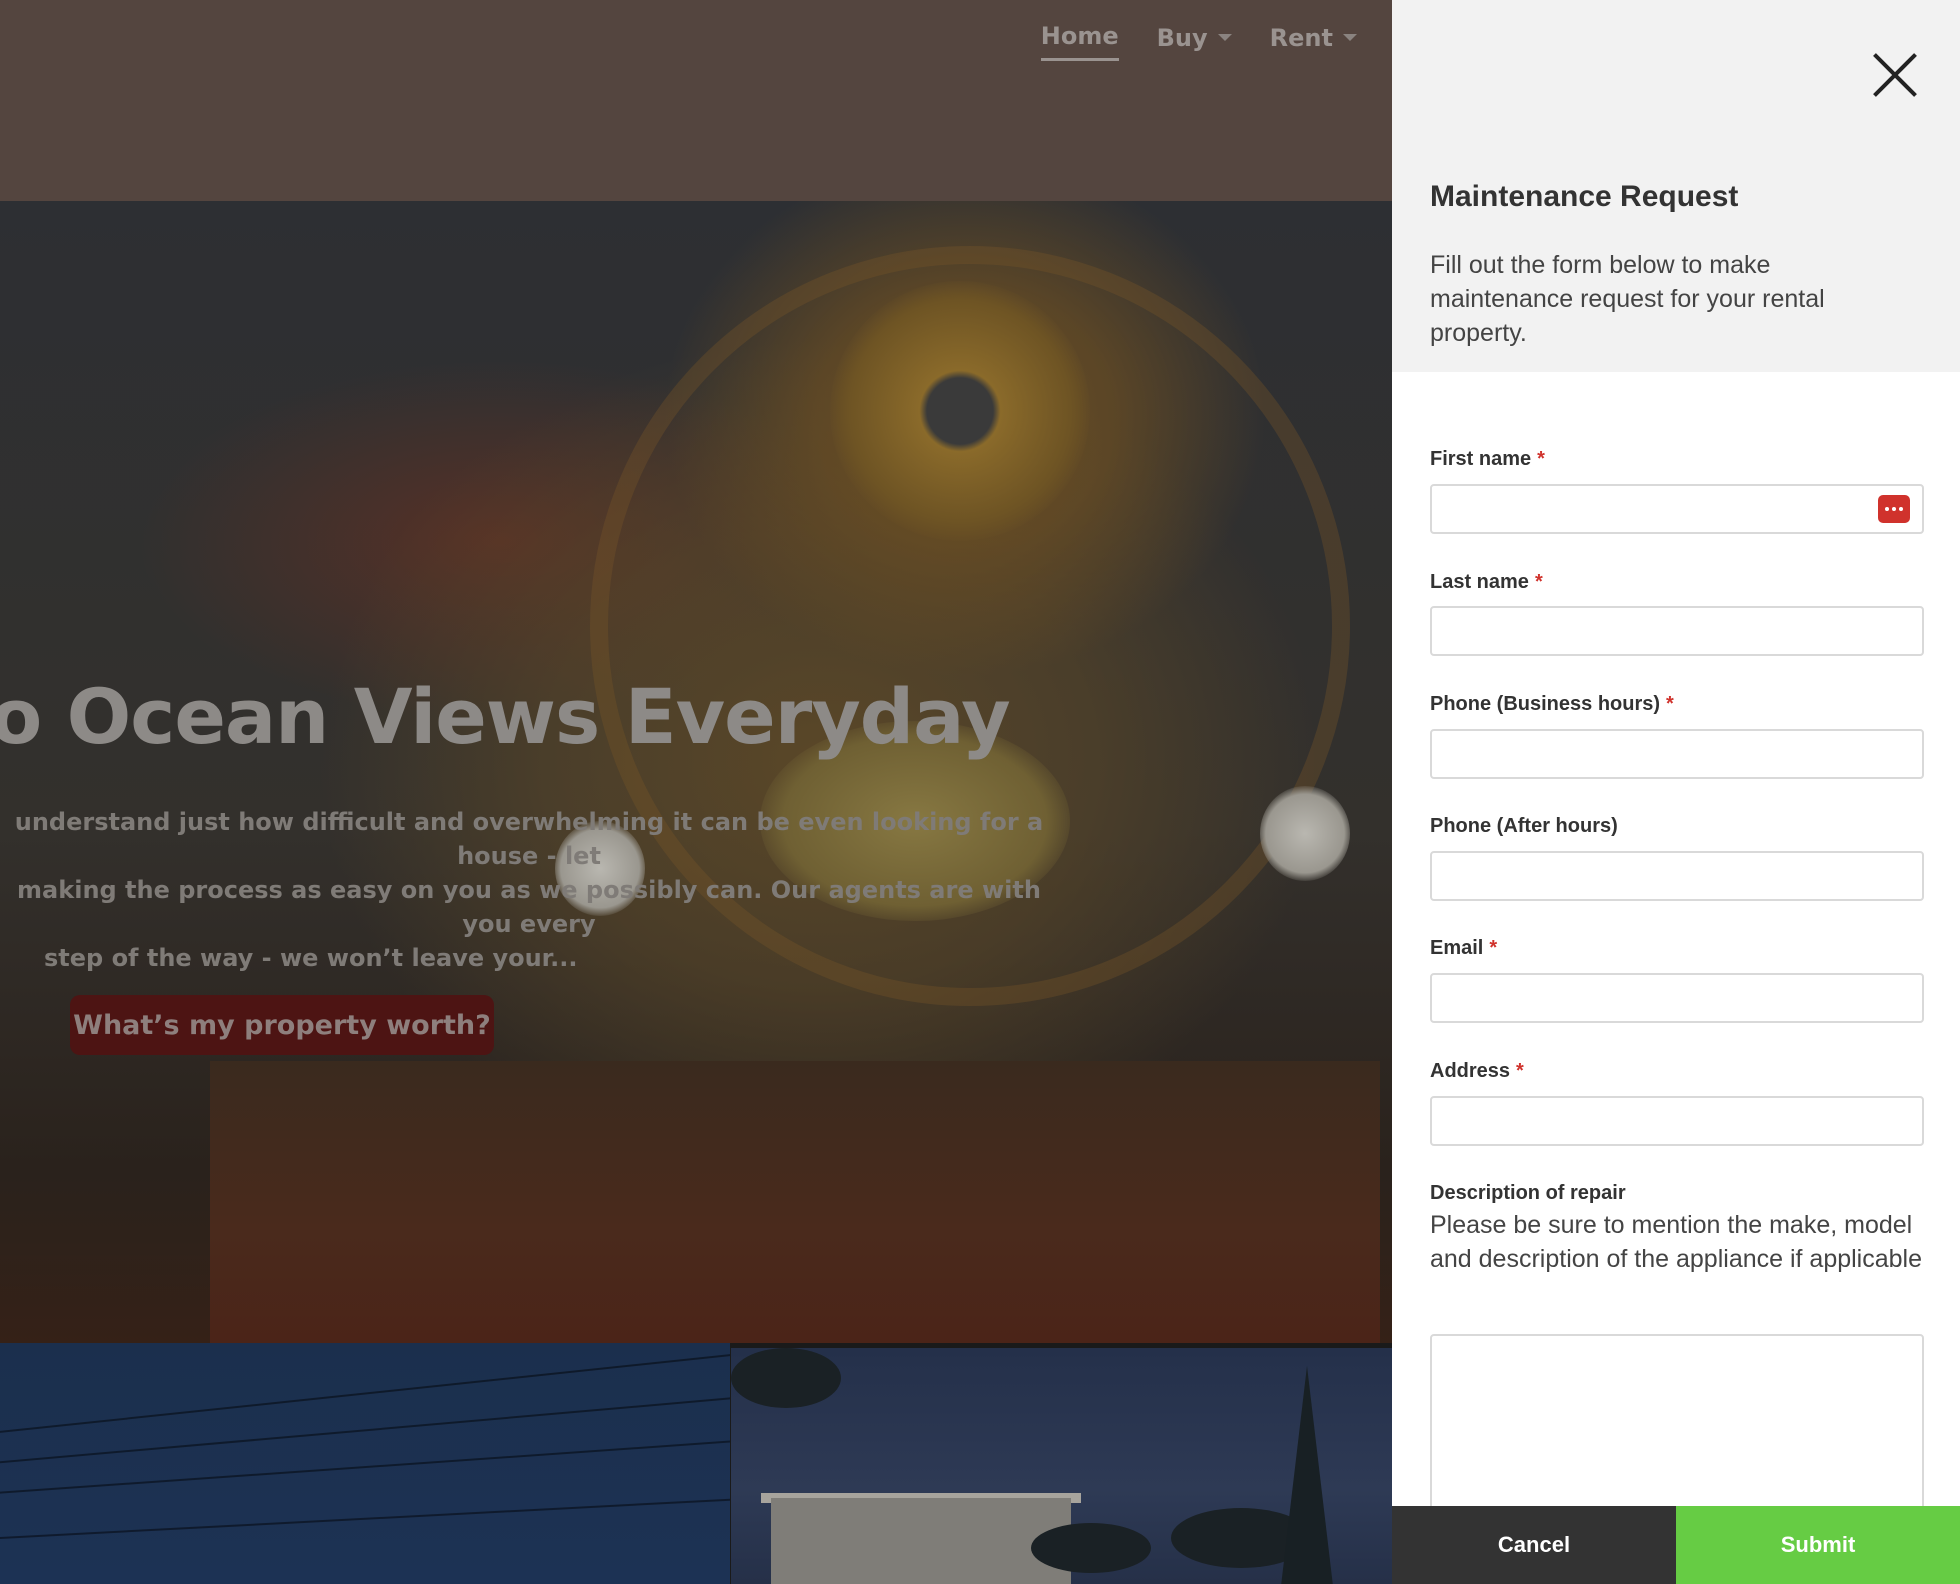  Describe the element at coordinates (1677, 631) in the screenshot. I see `last-name-input` at that location.